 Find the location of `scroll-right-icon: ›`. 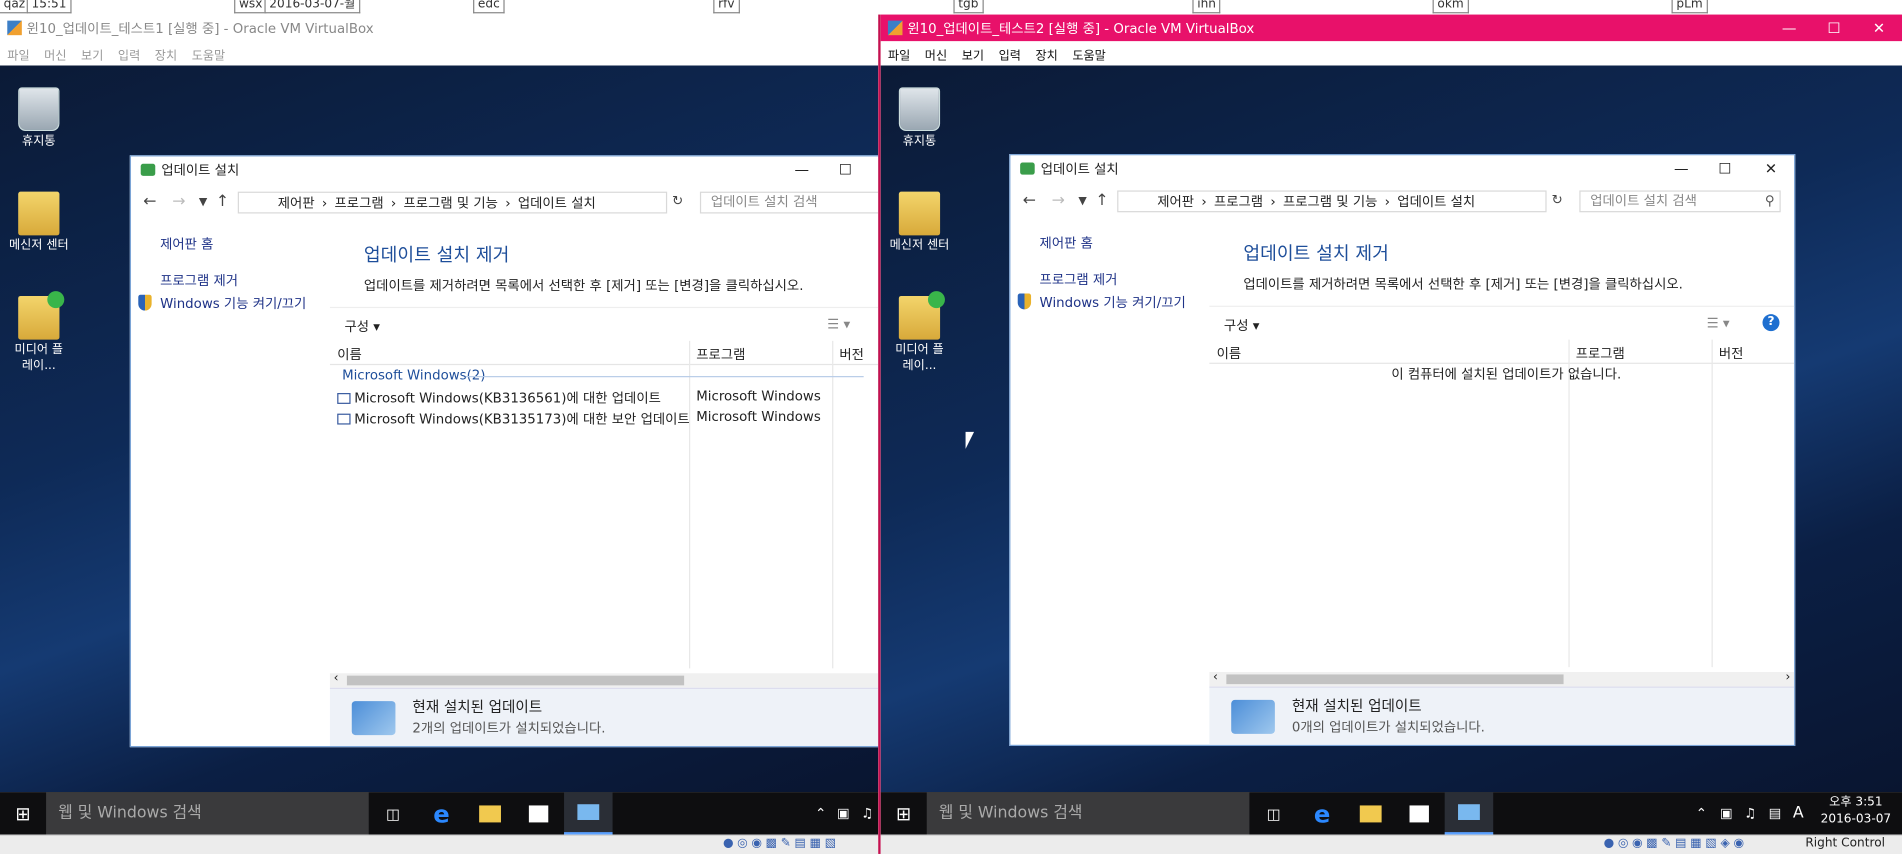

scroll-right-icon: › is located at coordinates (1788, 677).